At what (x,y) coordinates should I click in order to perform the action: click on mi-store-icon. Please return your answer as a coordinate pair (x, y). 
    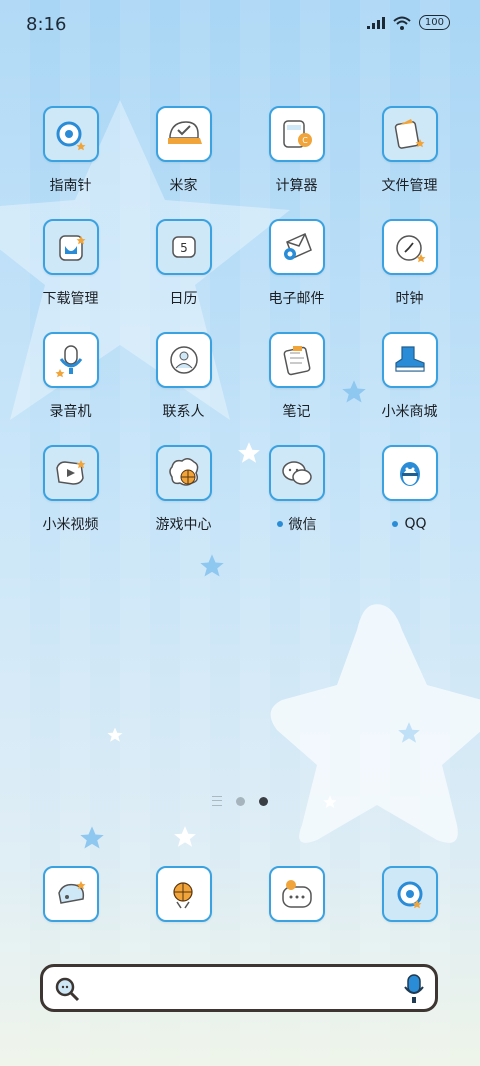
    Looking at the image, I should click on (409, 360).